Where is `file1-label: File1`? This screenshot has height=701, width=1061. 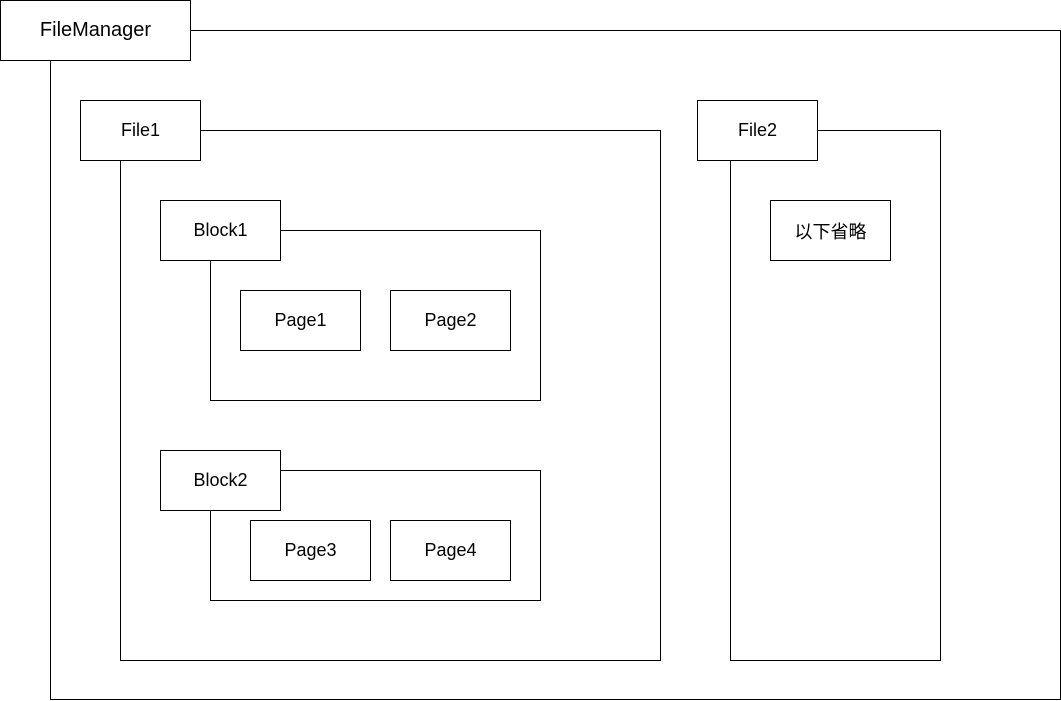 file1-label: File1 is located at coordinates (140, 130).